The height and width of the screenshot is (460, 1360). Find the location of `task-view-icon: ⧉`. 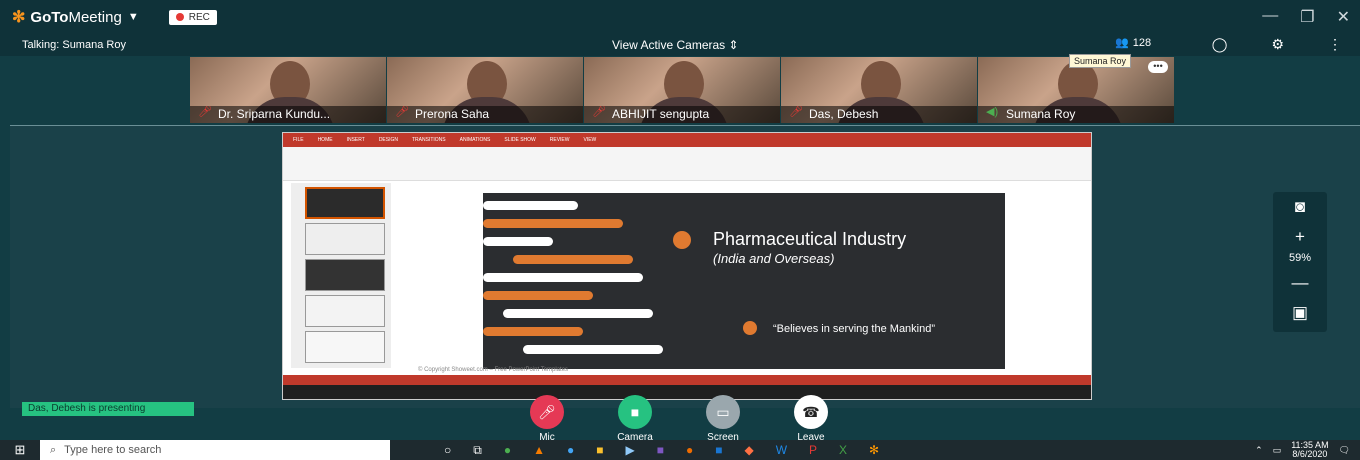

task-view-icon: ⧉ is located at coordinates (477, 450).